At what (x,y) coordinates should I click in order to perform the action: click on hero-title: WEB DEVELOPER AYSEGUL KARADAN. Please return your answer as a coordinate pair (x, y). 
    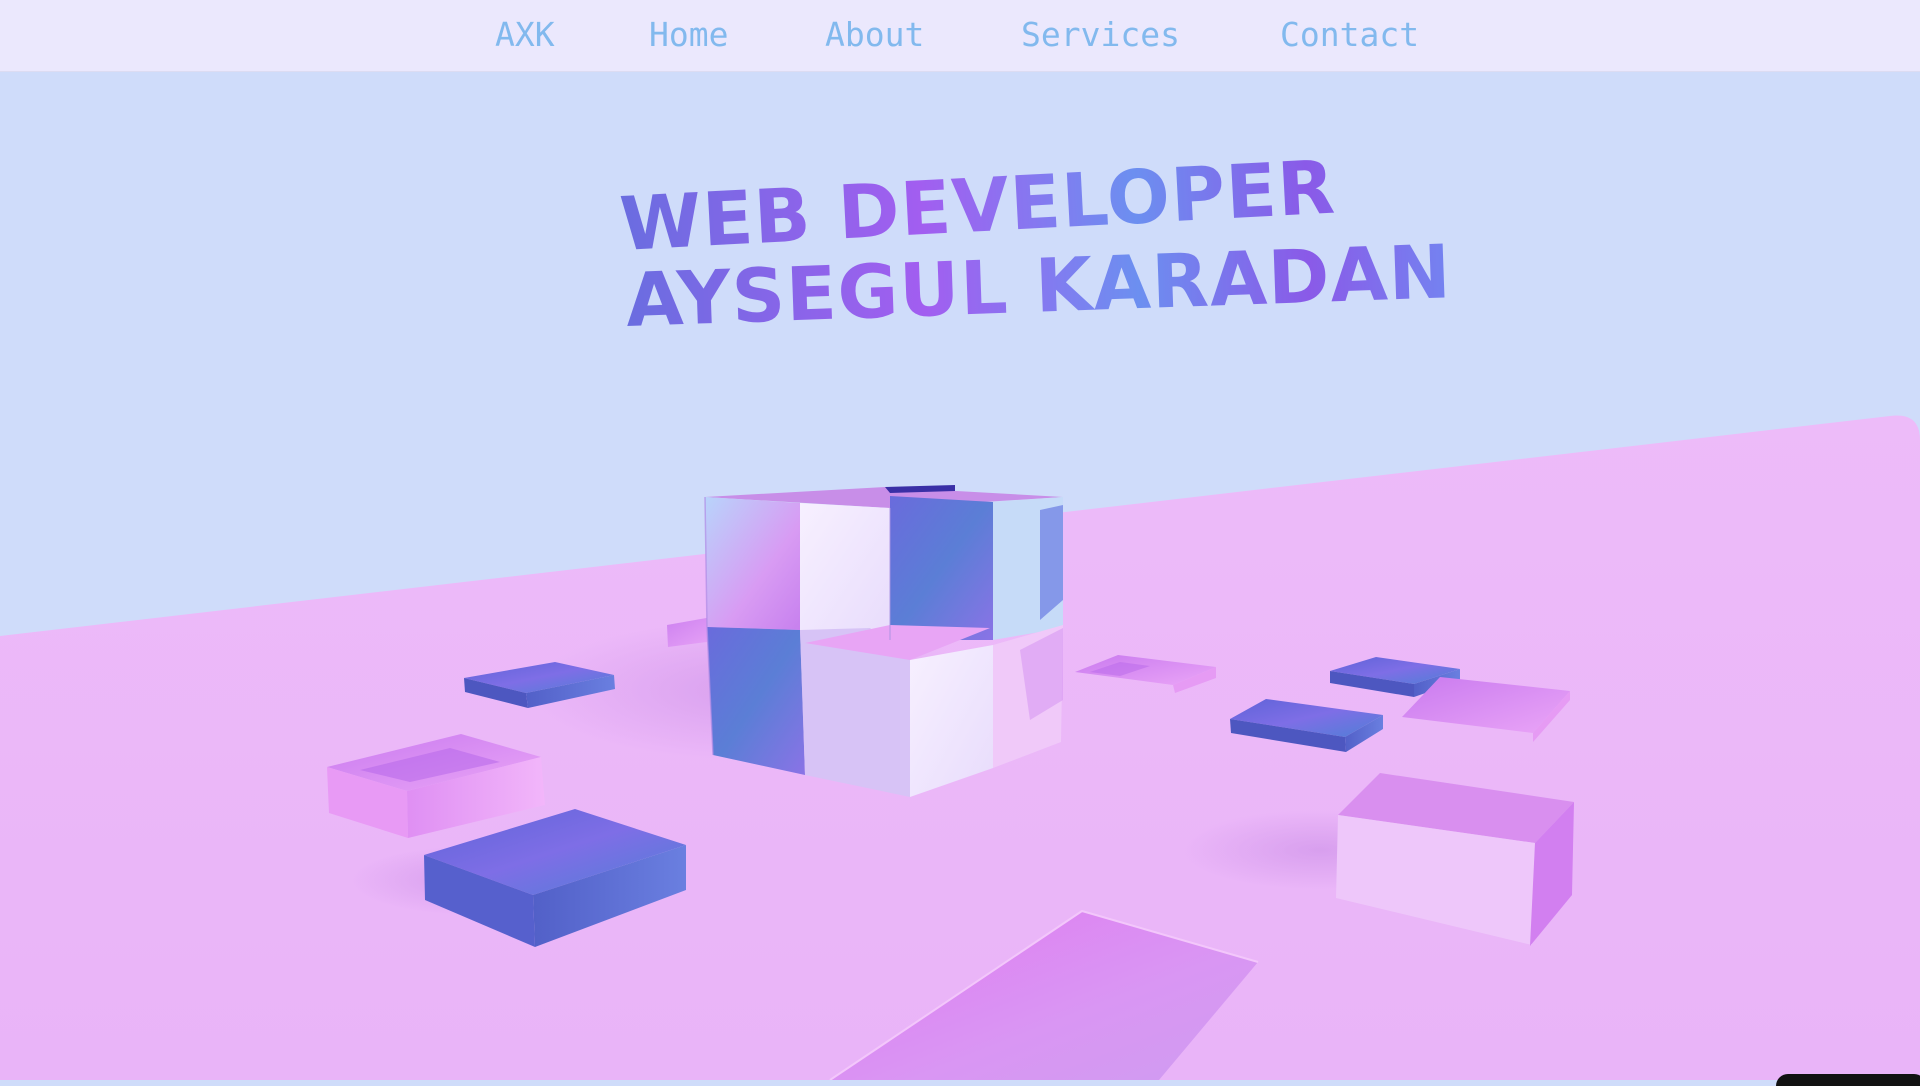
    Looking at the image, I should click on (1049, 260).